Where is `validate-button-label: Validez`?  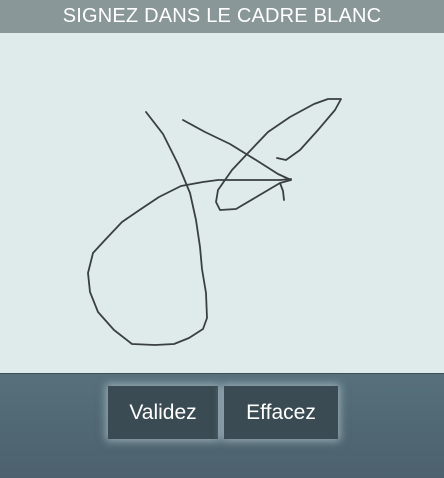
validate-button-label: Validez is located at coordinates (163, 412).